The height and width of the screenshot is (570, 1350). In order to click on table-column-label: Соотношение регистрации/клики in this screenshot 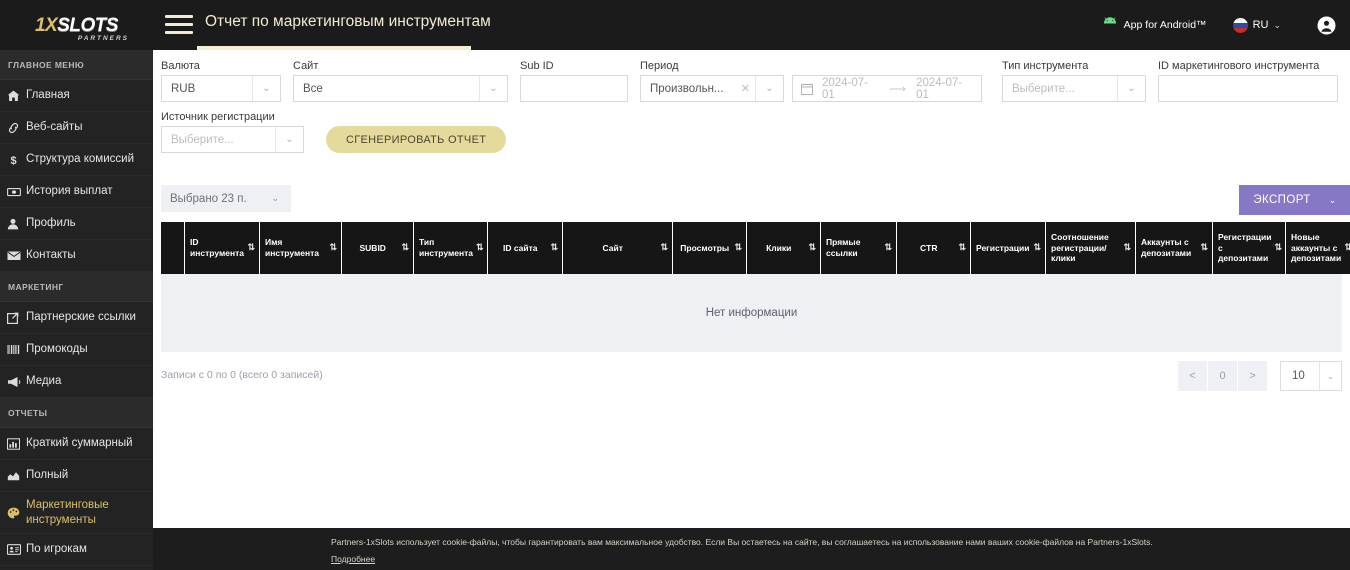, I will do `click(1080, 248)`.